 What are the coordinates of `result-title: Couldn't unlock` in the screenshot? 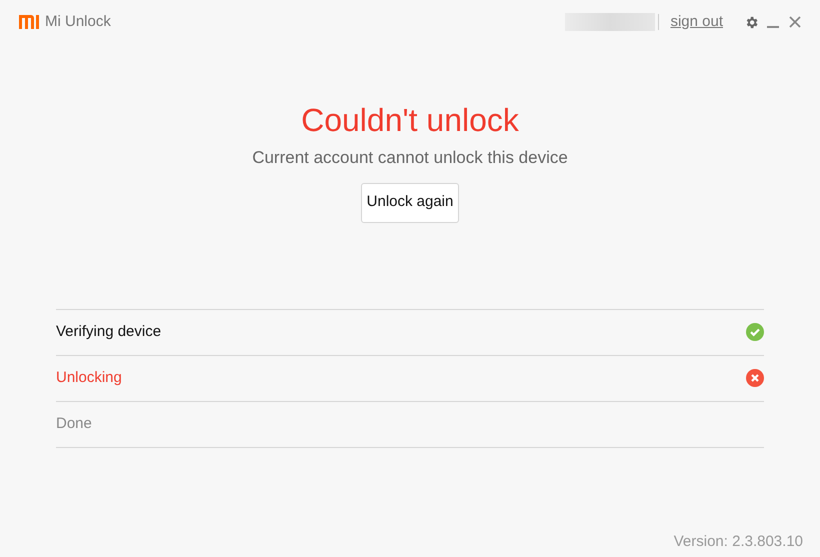 It's located at (410, 120).